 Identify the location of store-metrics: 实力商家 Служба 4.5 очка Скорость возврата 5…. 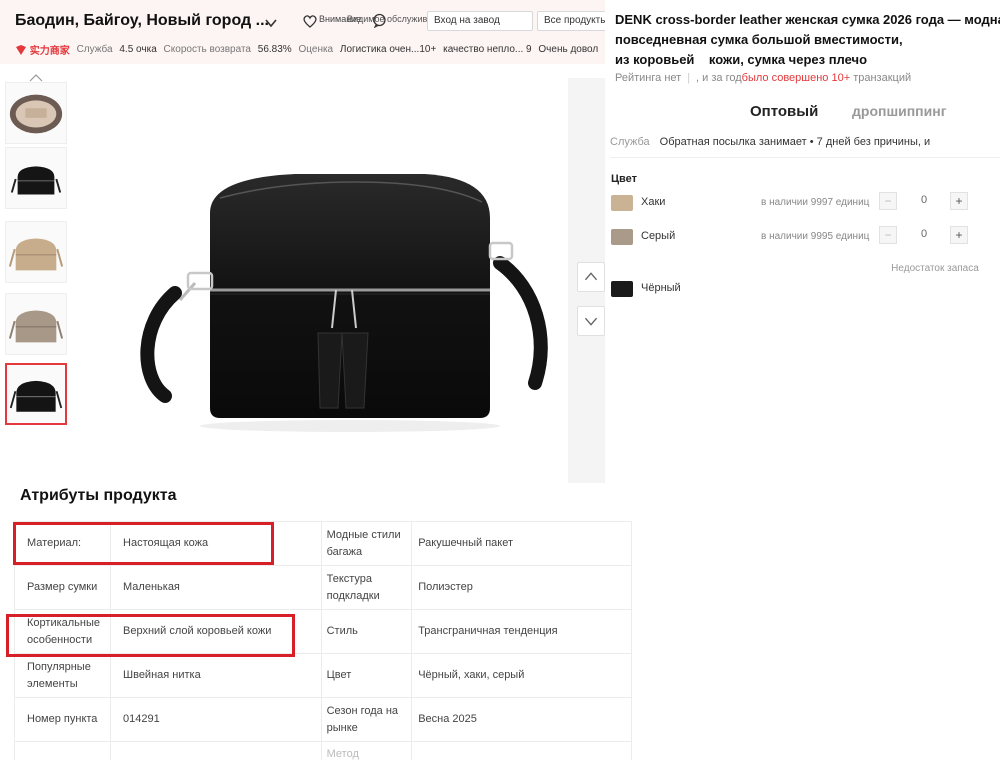
(310, 50).